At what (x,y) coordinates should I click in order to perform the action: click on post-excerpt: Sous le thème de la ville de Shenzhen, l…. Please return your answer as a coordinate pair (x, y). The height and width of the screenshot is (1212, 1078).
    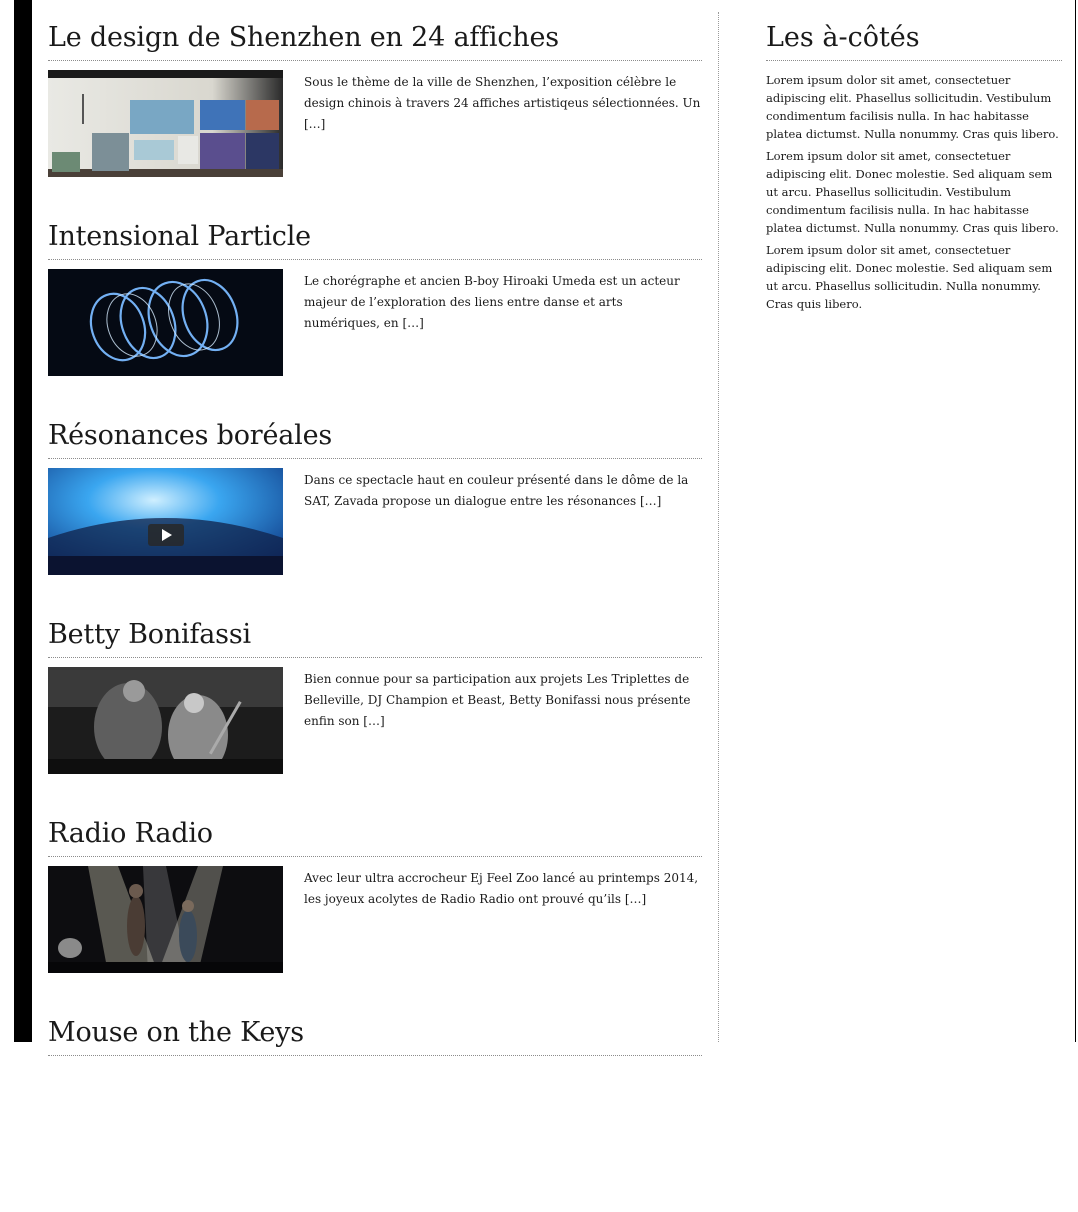
    Looking at the image, I should click on (502, 103).